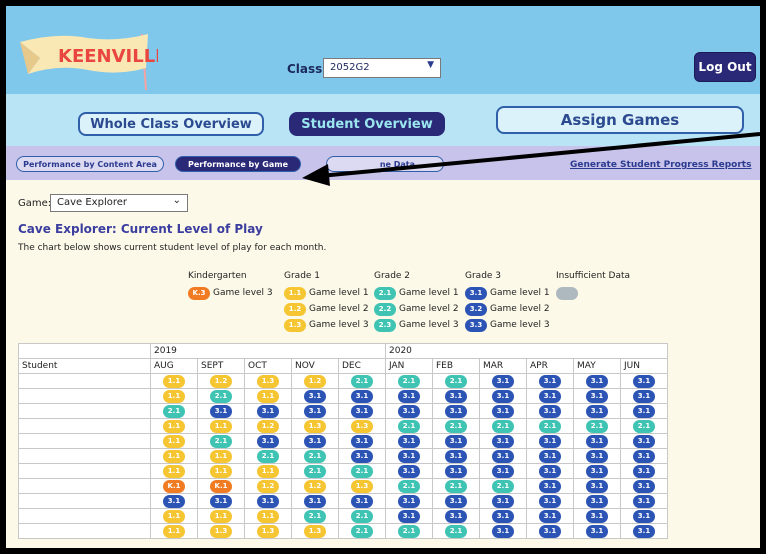  What do you see at coordinates (531, 159) in the screenshot?
I see `annotation-arrow` at bounding box center [531, 159].